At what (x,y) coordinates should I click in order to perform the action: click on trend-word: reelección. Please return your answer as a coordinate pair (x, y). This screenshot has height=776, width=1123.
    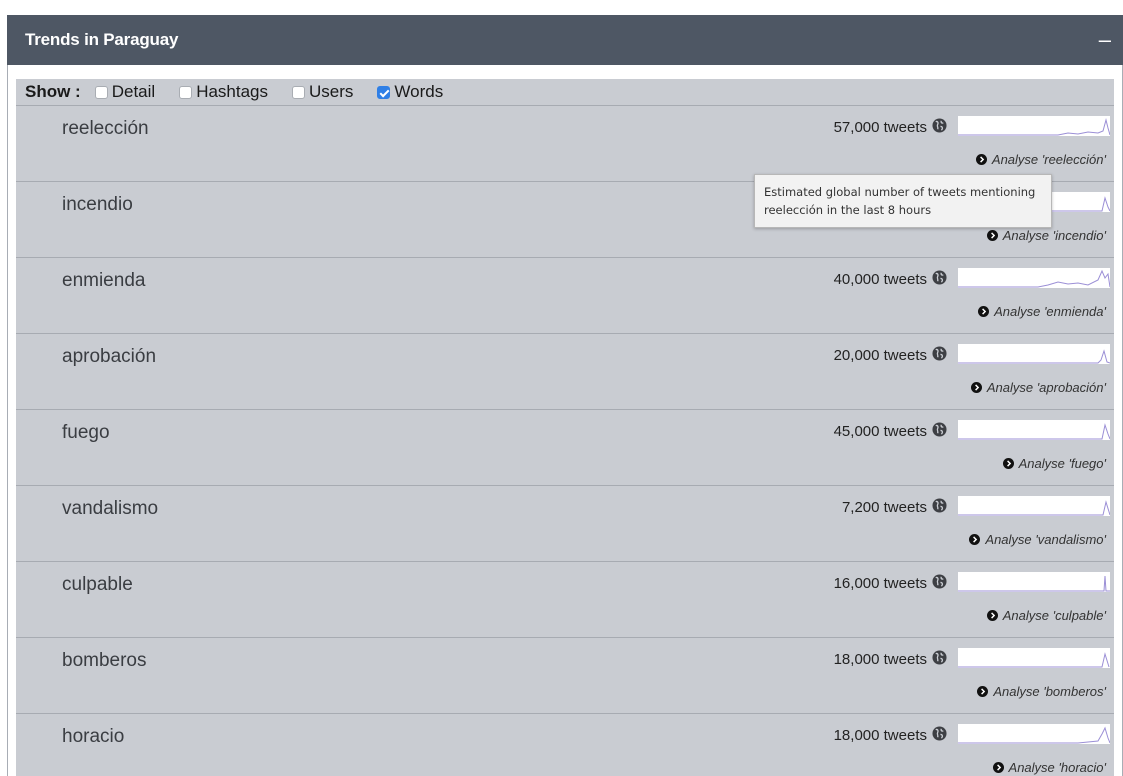
    Looking at the image, I should click on (105, 129).